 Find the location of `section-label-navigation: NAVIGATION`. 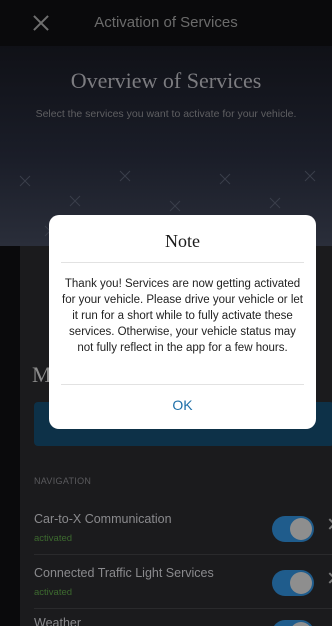

section-label-navigation: NAVIGATION is located at coordinates (63, 481).